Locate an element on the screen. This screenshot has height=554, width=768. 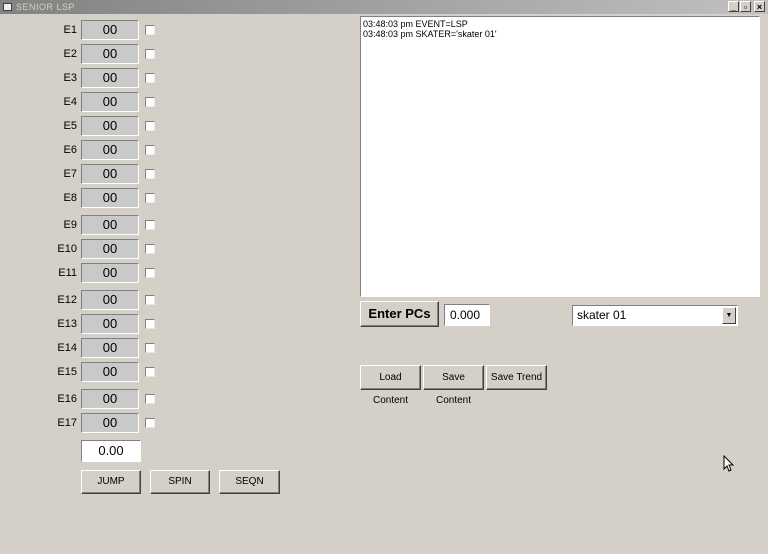
element-row: E2 00 is located at coordinates (85, 55).